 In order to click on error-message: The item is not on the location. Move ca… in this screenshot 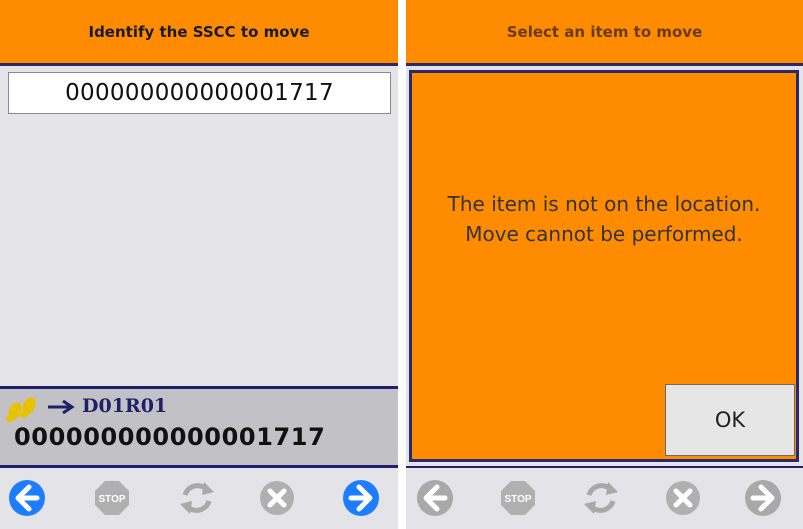, I will do `click(604, 219)`.